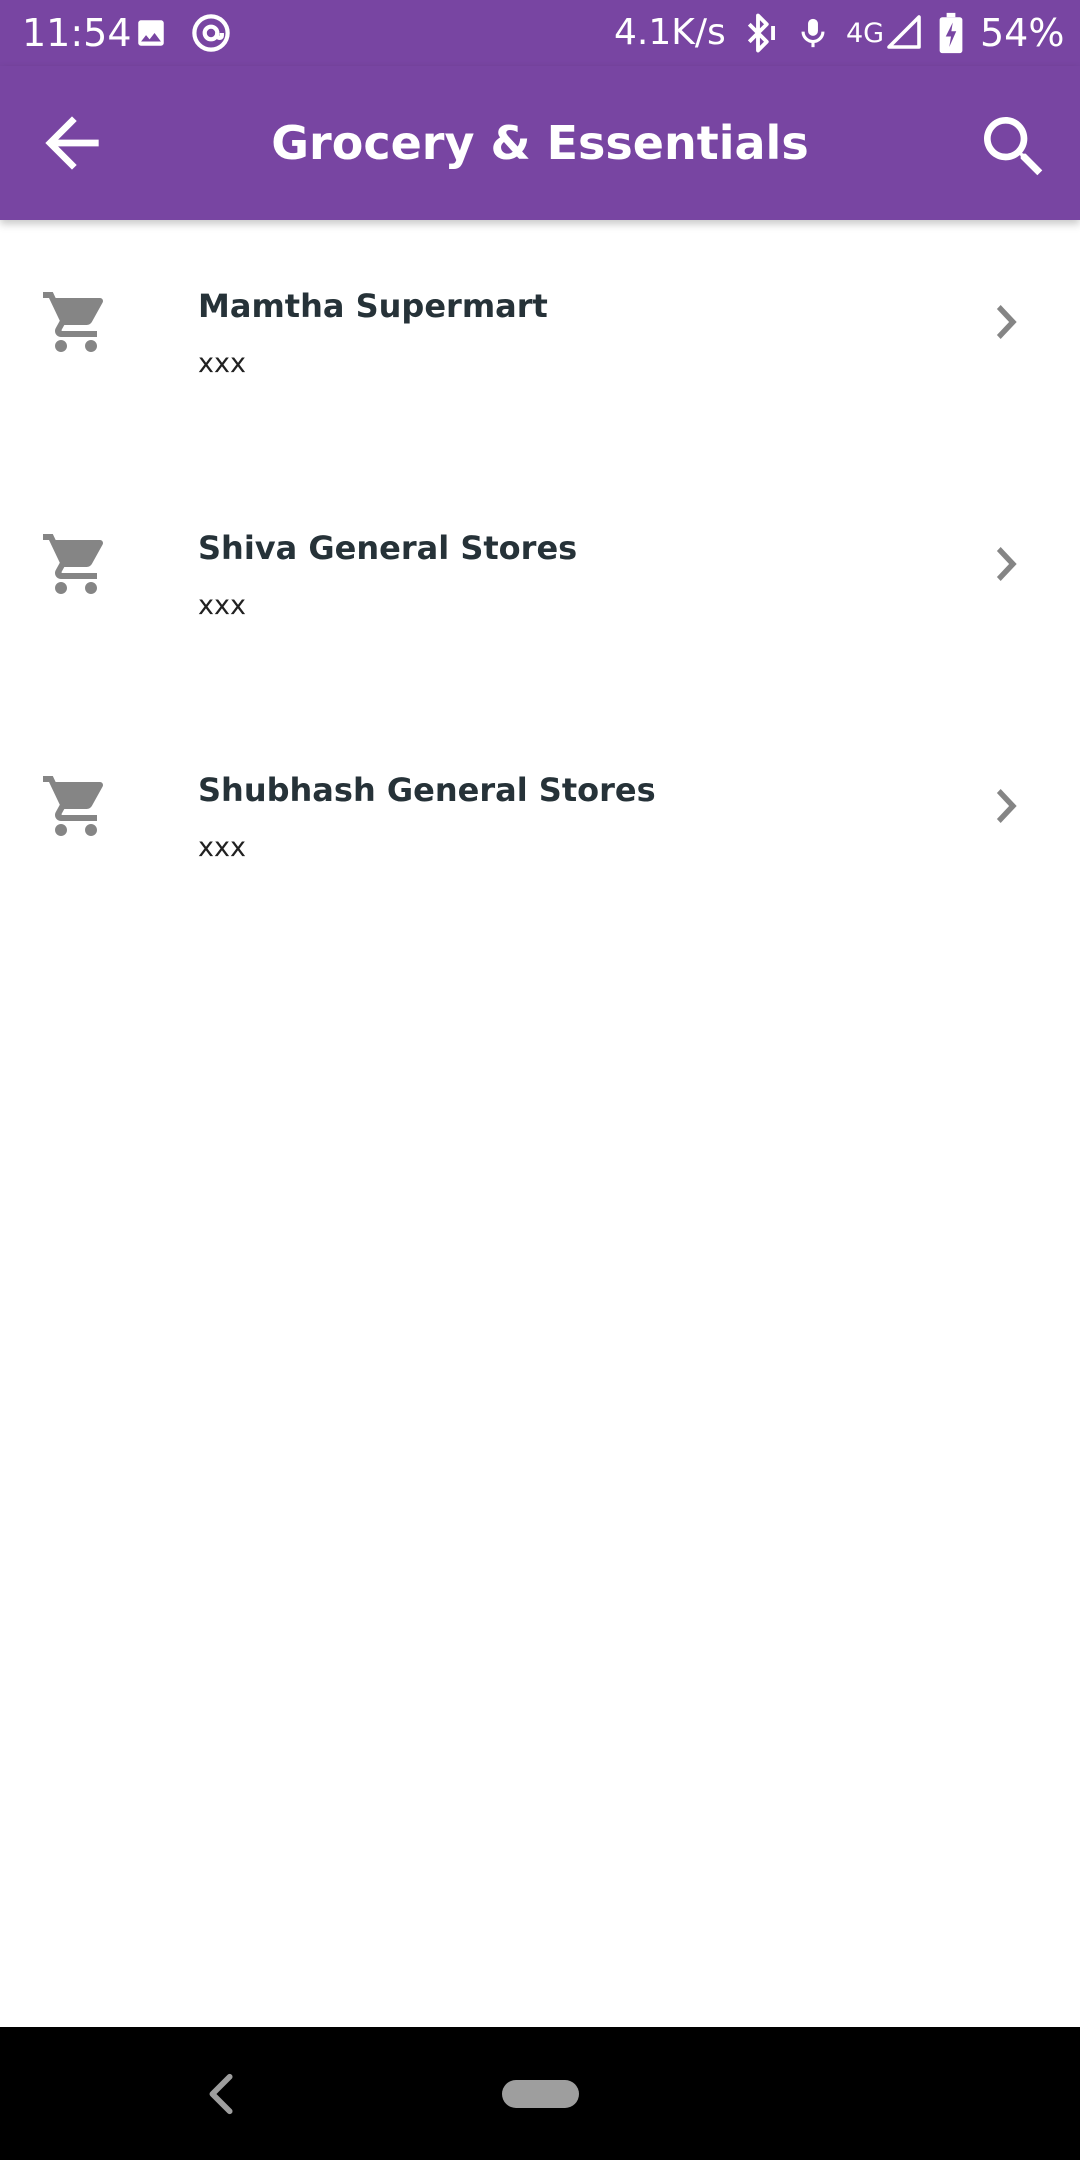  I want to click on list-item-mamtha-supermart: Mamtha Supermart xxx, so click(540, 341).